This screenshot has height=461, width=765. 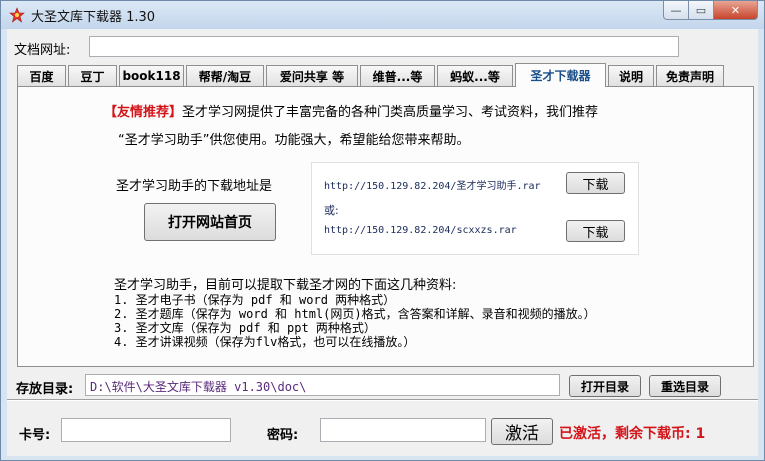 What do you see at coordinates (382, 400) in the screenshot?
I see `section-divider` at bounding box center [382, 400].